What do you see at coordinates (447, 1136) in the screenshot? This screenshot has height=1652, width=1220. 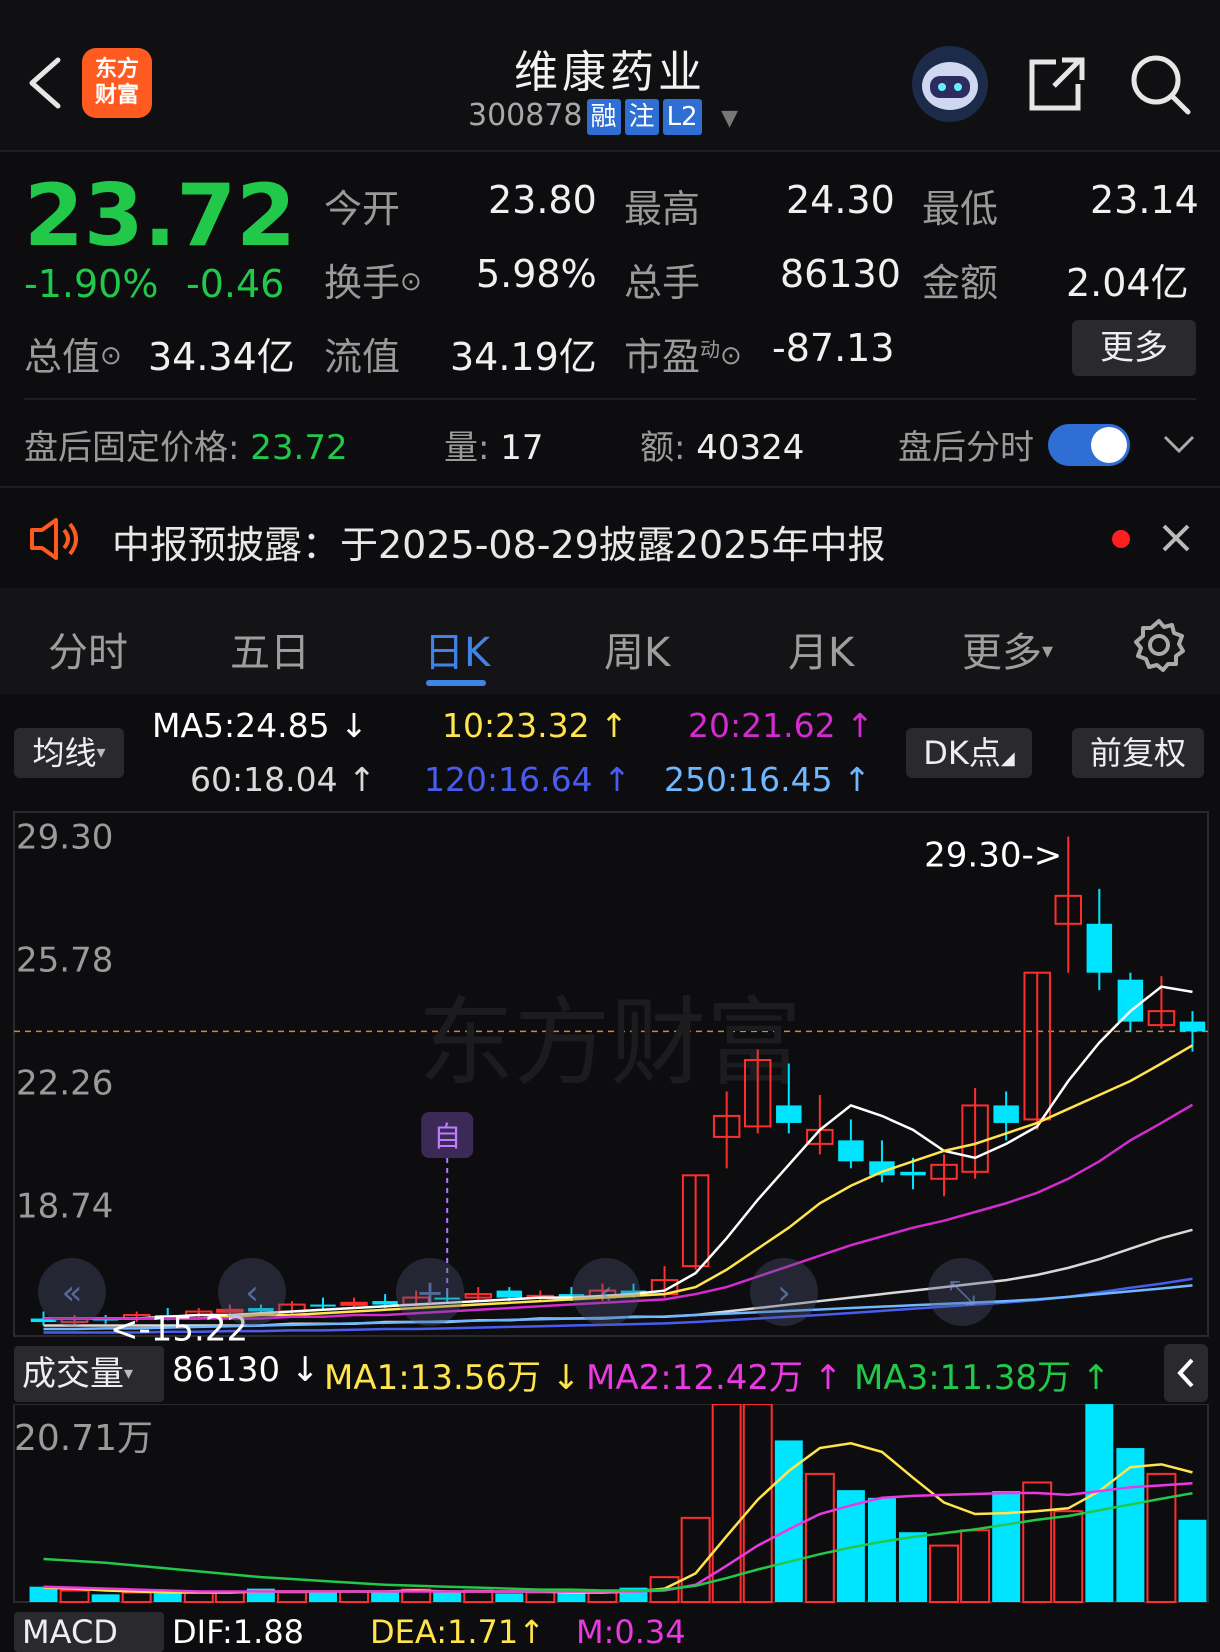 I see `self-select-marker-label: 自` at bounding box center [447, 1136].